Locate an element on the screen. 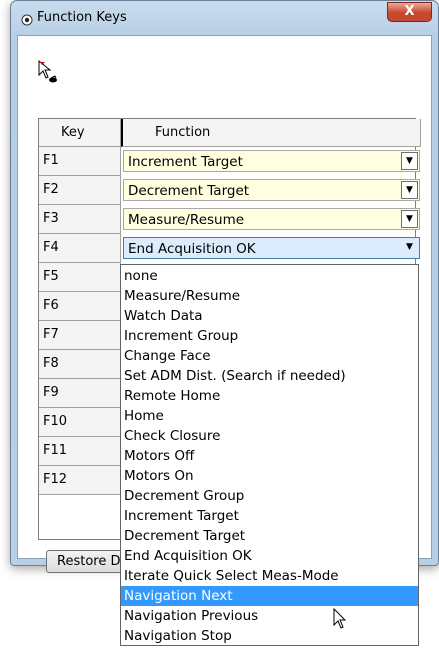 Image resolution: width=439 pixels, height=648 pixels. key-cell: F5 is located at coordinates (80, 277).